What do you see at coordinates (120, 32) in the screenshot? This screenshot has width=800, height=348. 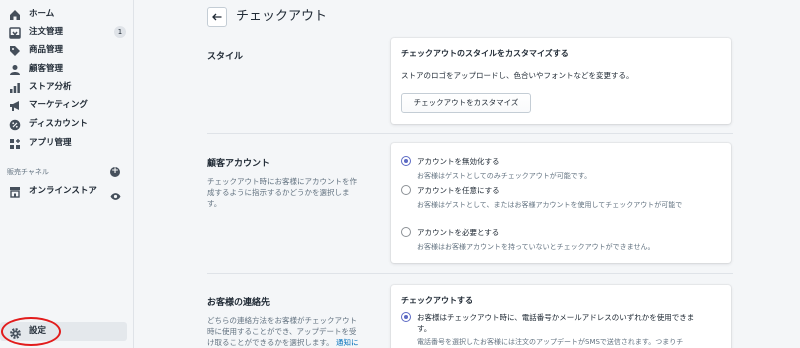 I see `orders-count-badge: 1` at bounding box center [120, 32].